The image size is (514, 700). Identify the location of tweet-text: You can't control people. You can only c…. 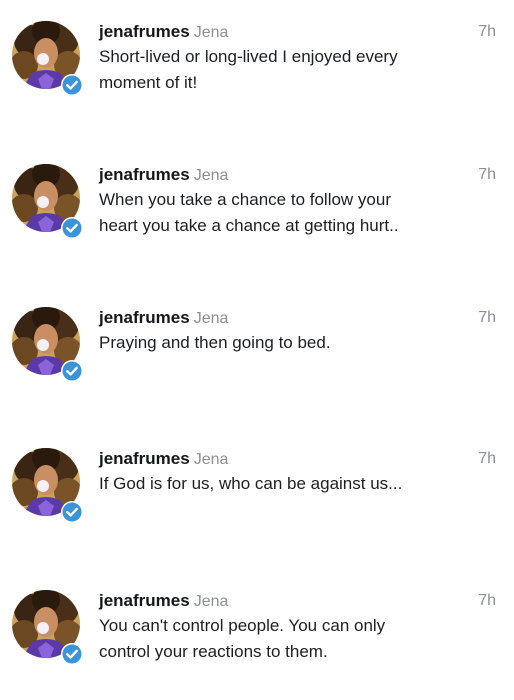
(296, 639).